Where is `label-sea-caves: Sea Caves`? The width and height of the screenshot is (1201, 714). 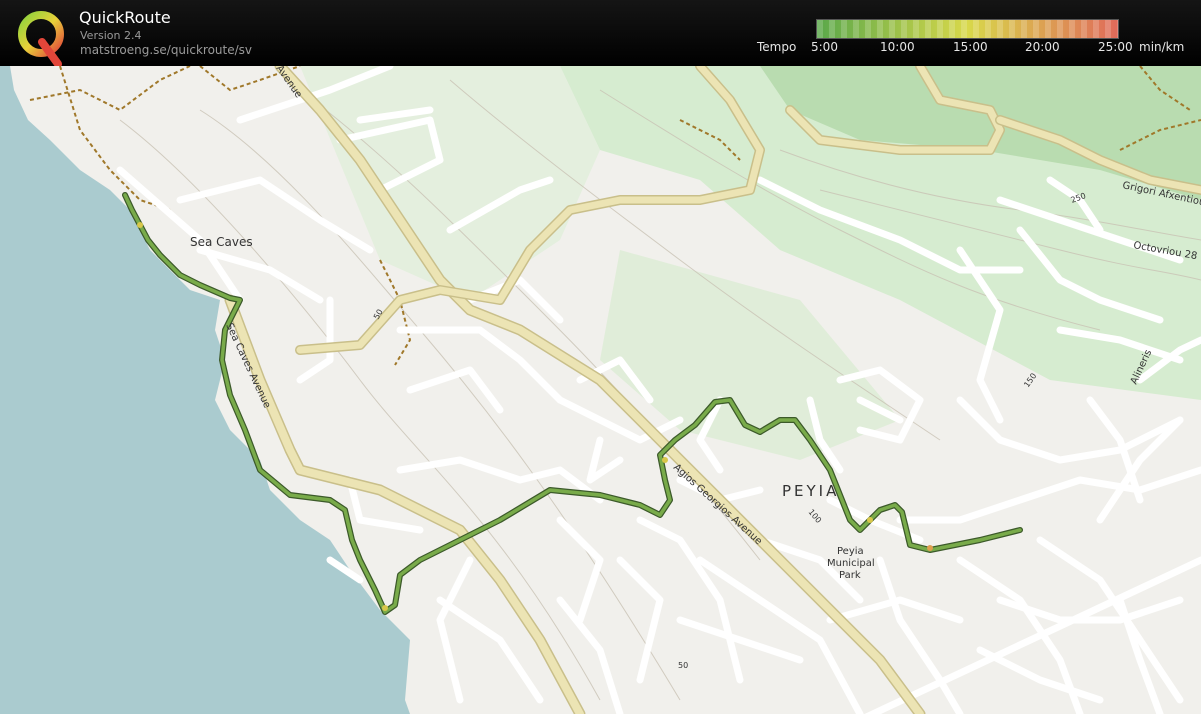 label-sea-caves: Sea Caves is located at coordinates (221, 242).